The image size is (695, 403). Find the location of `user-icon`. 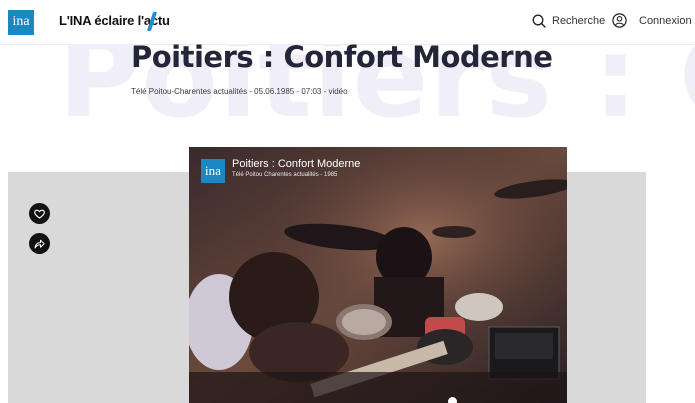

user-icon is located at coordinates (619, 20).